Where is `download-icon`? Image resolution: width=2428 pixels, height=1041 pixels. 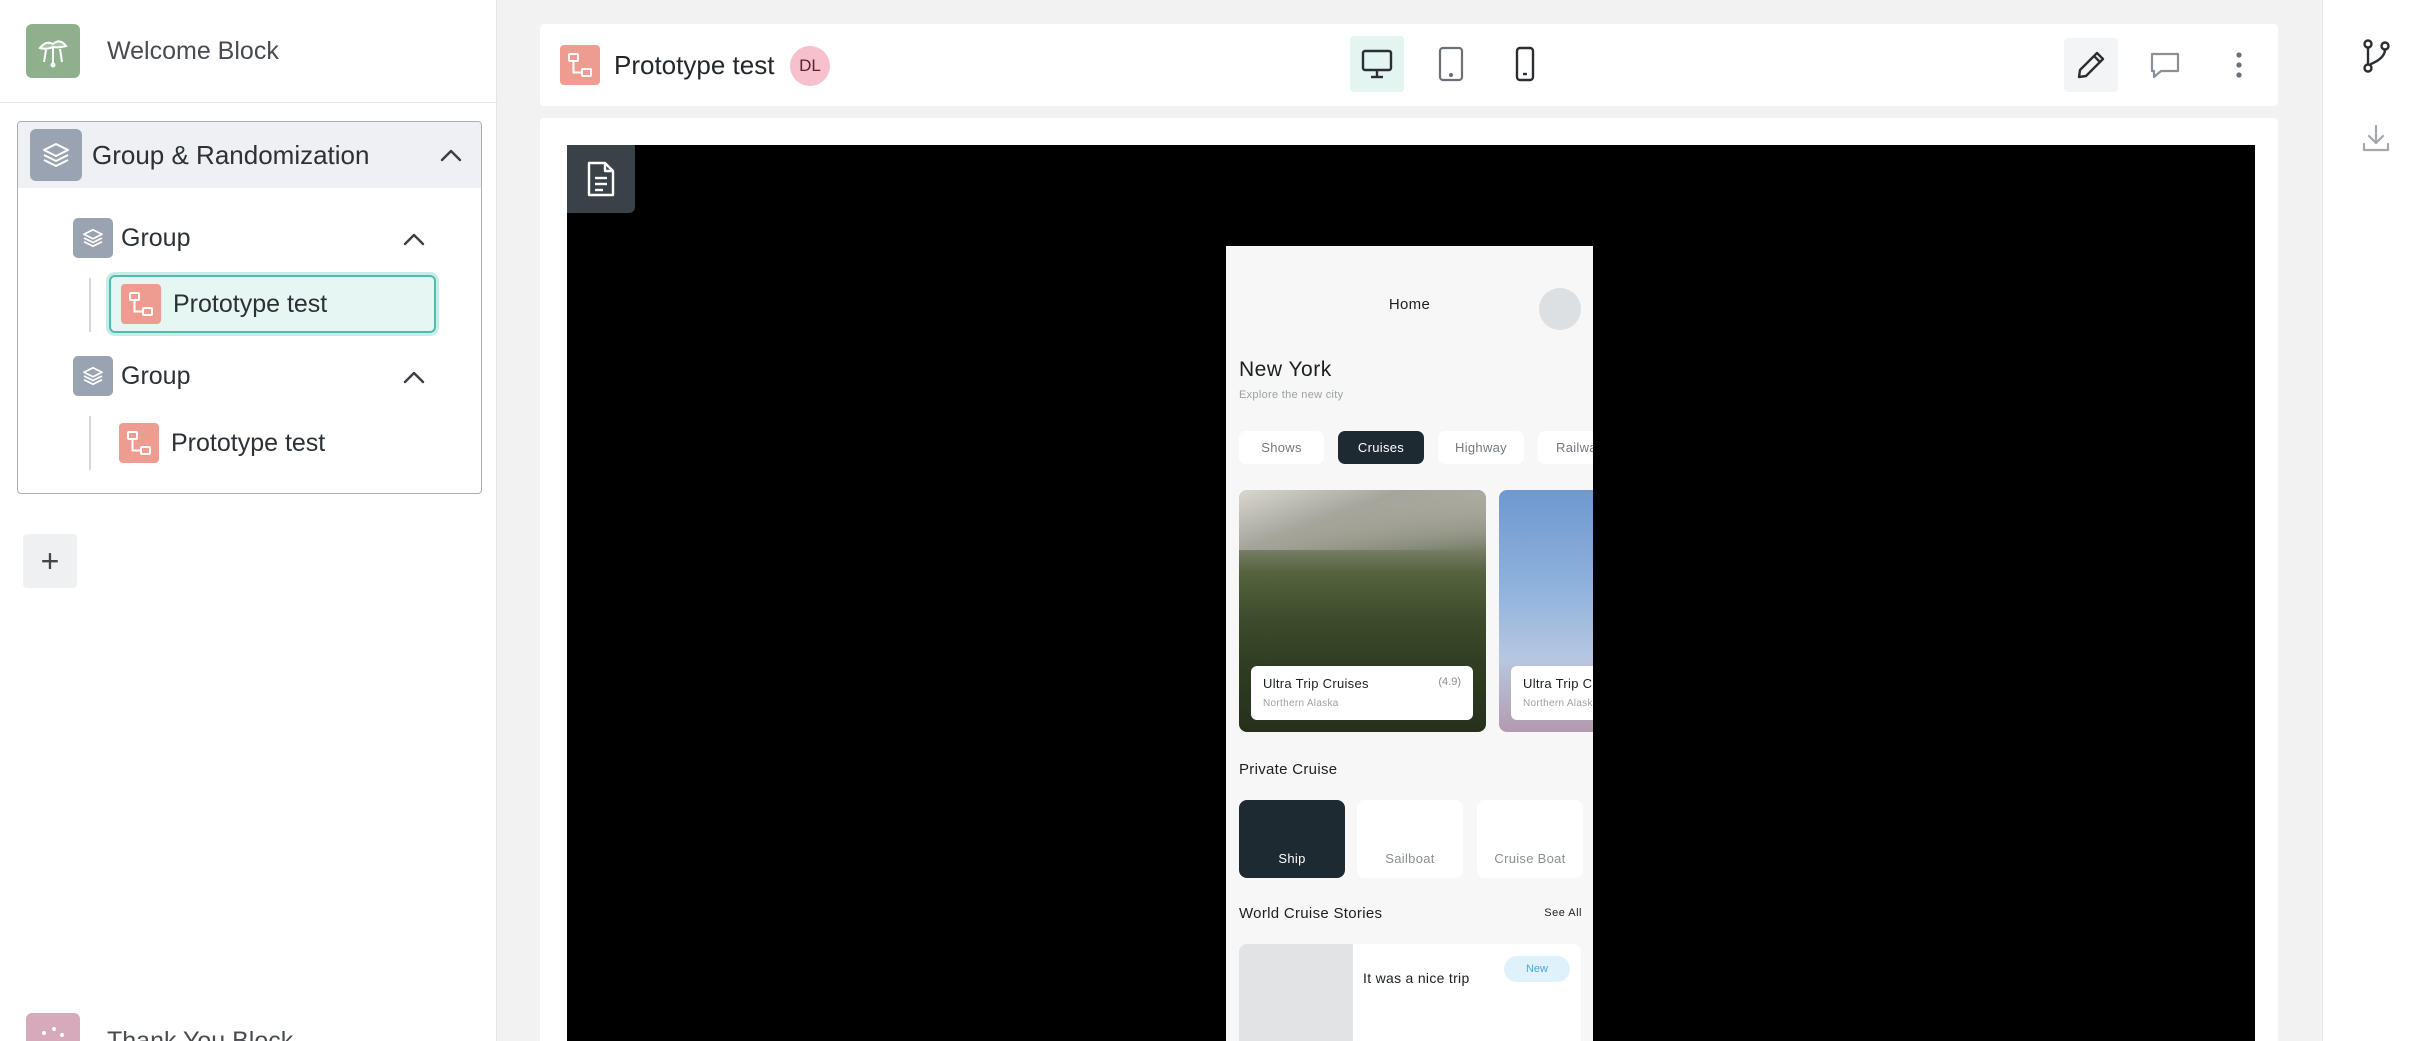 download-icon is located at coordinates (2376, 138).